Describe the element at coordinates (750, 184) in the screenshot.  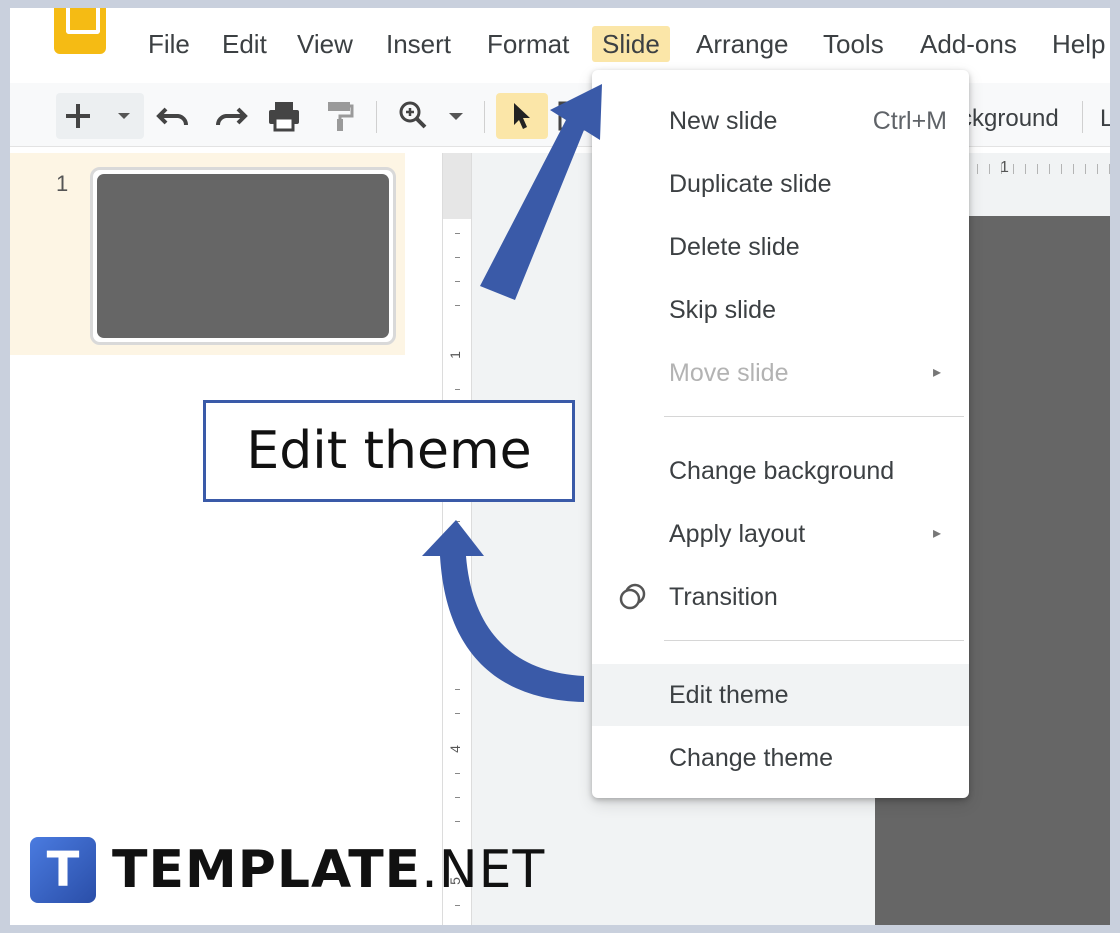
I see `menu-item-label: Duplicate slide` at that location.